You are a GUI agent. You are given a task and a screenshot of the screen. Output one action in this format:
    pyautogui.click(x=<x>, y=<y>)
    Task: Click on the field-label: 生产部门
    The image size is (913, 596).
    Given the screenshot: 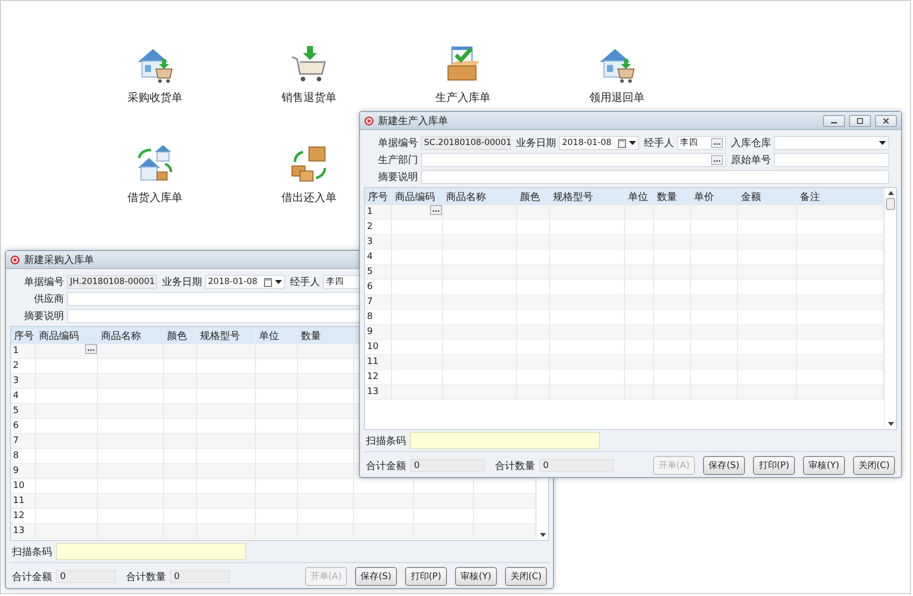 What is the action you would take?
    pyautogui.click(x=397, y=160)
    